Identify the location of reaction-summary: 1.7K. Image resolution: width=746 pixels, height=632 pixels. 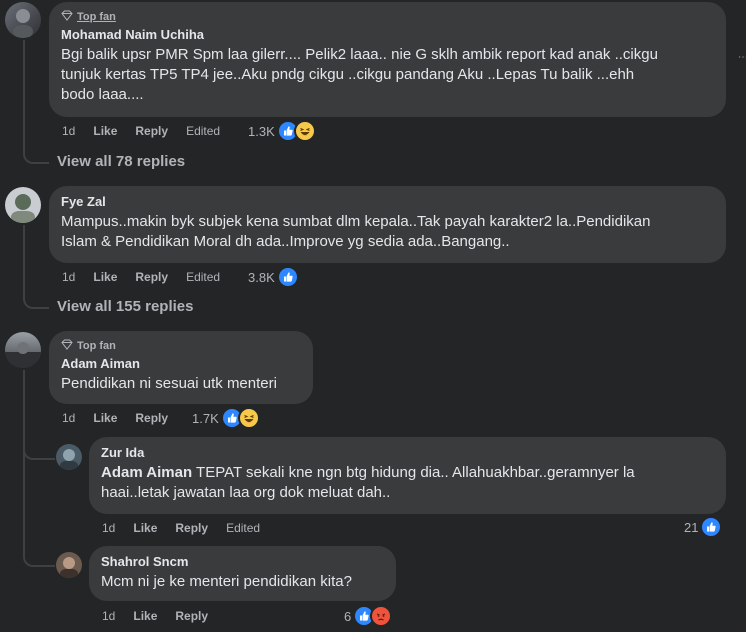
(226, 418).